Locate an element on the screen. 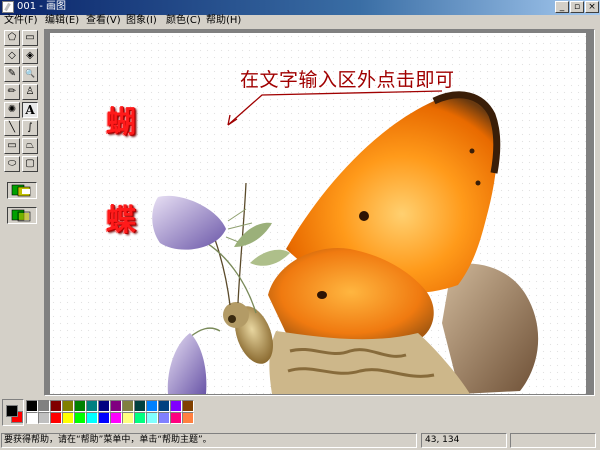 This screenshot has height=450, width=600. curve-icon: ∫ is located at coordinates (30, 127).